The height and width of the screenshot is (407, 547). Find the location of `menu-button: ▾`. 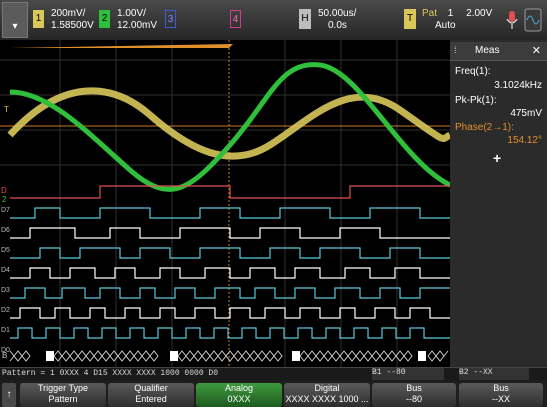

menu-button: ▾ is located at coordinates (15, 20).